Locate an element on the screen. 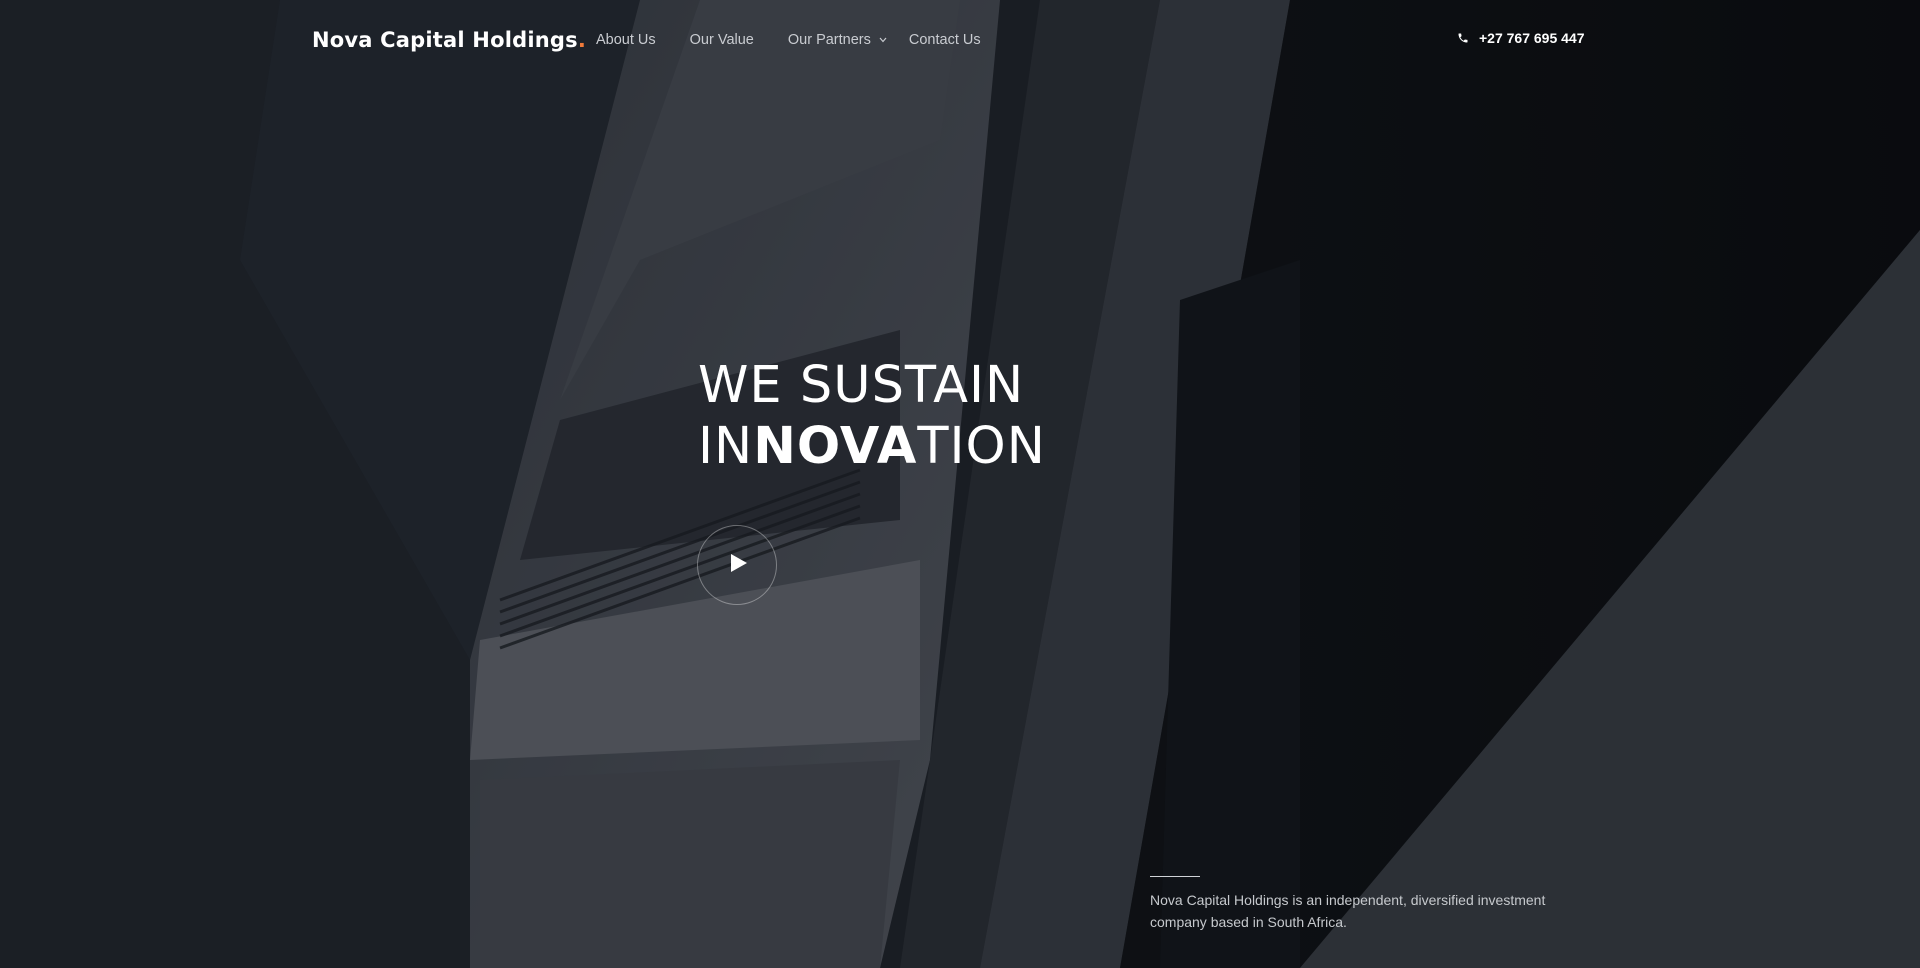 The height and width of the screenshot is (968, 1920). hero-line-1: WE SUSTAIN is located at coordinates (861, 385).